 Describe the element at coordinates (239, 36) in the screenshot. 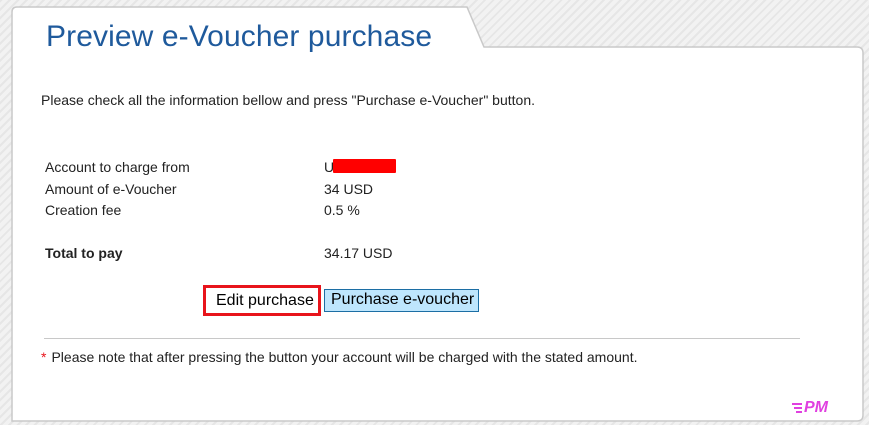

I see `page-title: Preview e-Voucher purchase` at that location.